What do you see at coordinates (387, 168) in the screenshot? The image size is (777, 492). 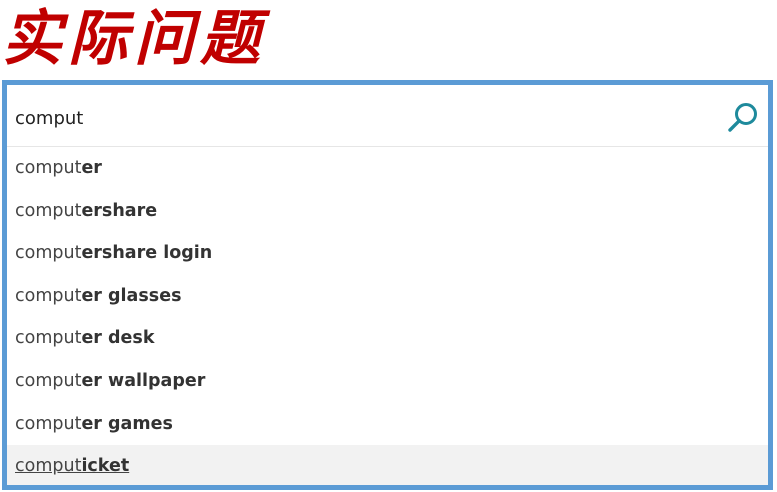 I see `suggestion-item: computer` at bounding box center [387, 168].